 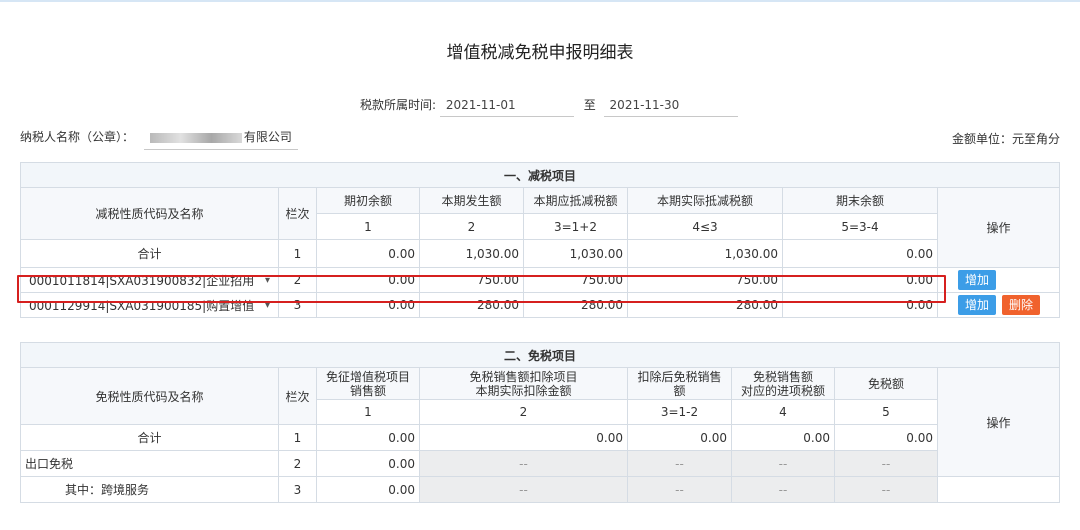 What do you see at coordinates (860, 200) in the screenshot?
I see `reduction-col-header: 期末余额` at bounding box center [860, 200].